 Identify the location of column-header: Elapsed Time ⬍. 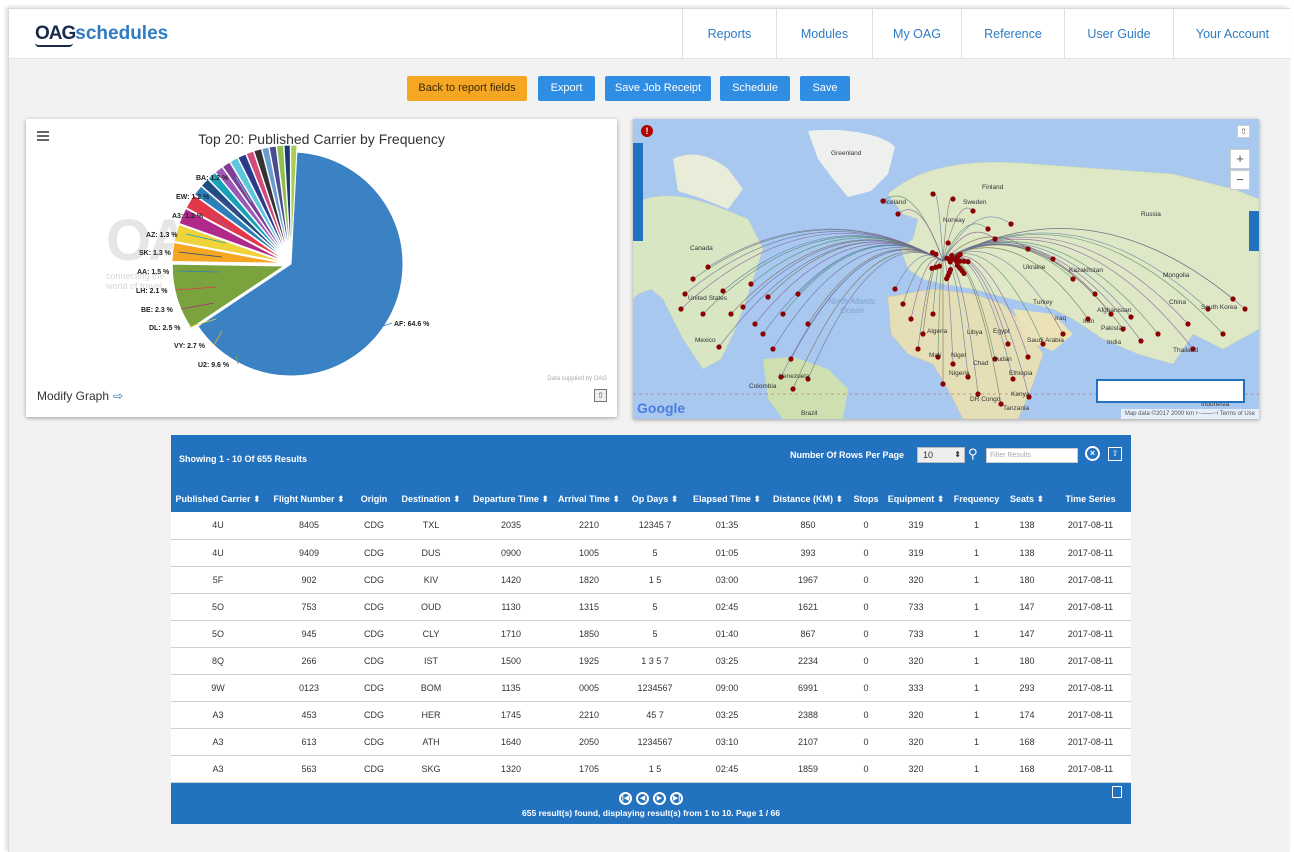
(727, 499).